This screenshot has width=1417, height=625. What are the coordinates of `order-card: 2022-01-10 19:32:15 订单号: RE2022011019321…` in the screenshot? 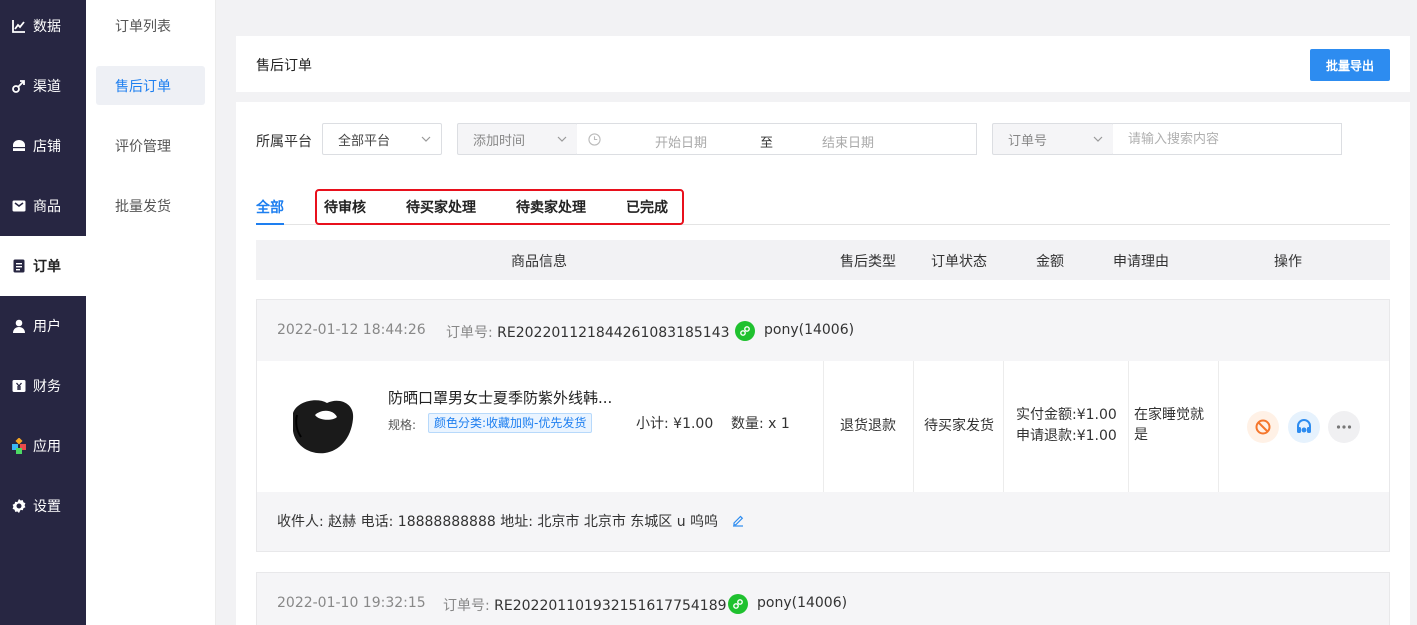 It's located at (823, 598).